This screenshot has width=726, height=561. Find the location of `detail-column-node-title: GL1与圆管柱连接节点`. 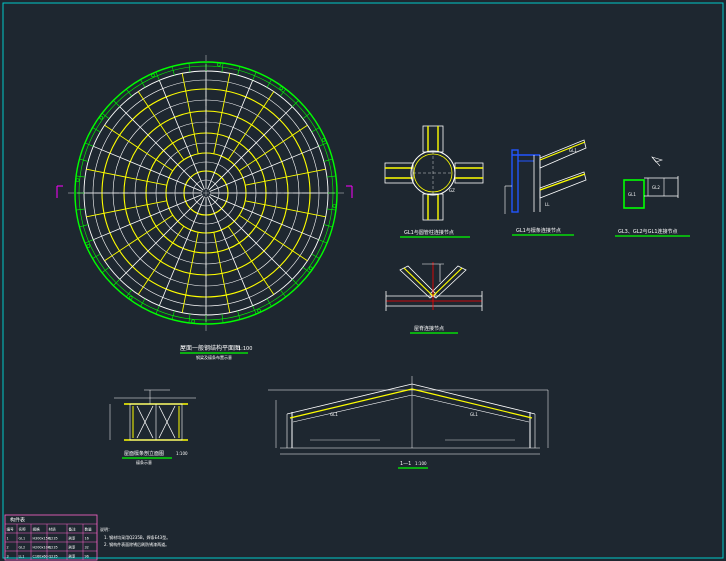

detail-column-node-title: GL1与圆管柱连接节点 is located at coordinates (429, 232).